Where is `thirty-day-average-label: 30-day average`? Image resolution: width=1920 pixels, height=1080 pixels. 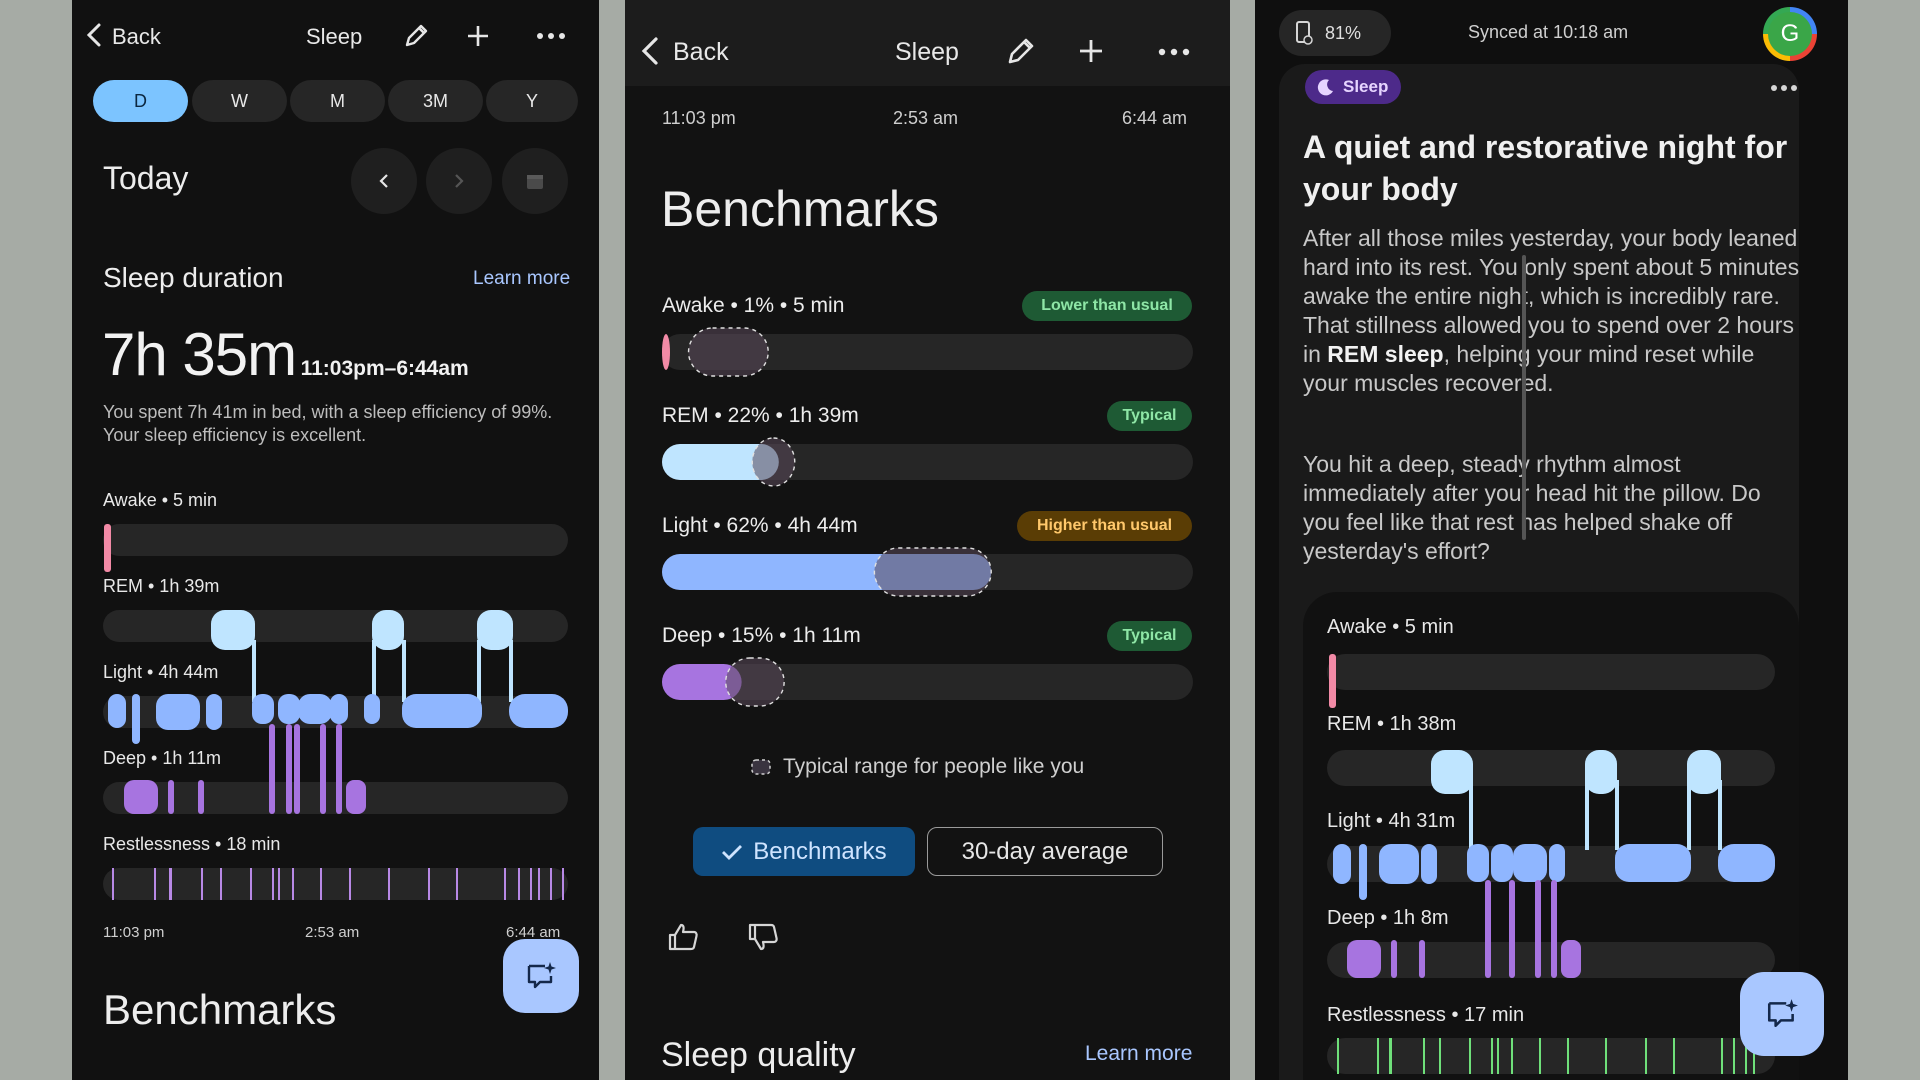 thirty-day-average-label: 30-day average is located at coordinates (1045, 851).